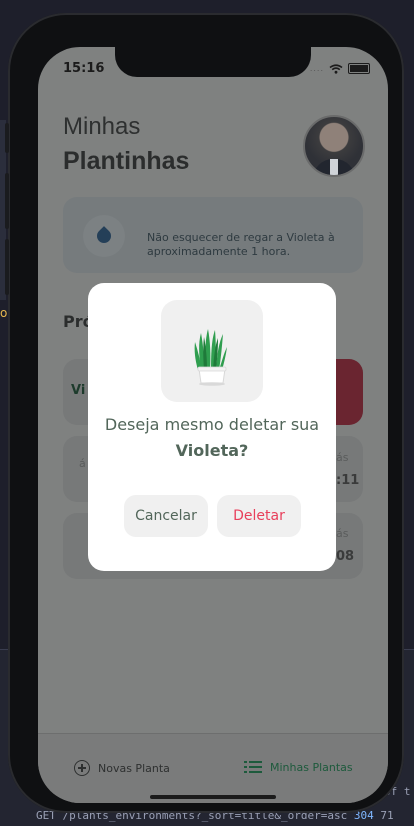 The image size is (414, 826). I want to click on greeting-line2: Plantinhas, so click(126, 161).